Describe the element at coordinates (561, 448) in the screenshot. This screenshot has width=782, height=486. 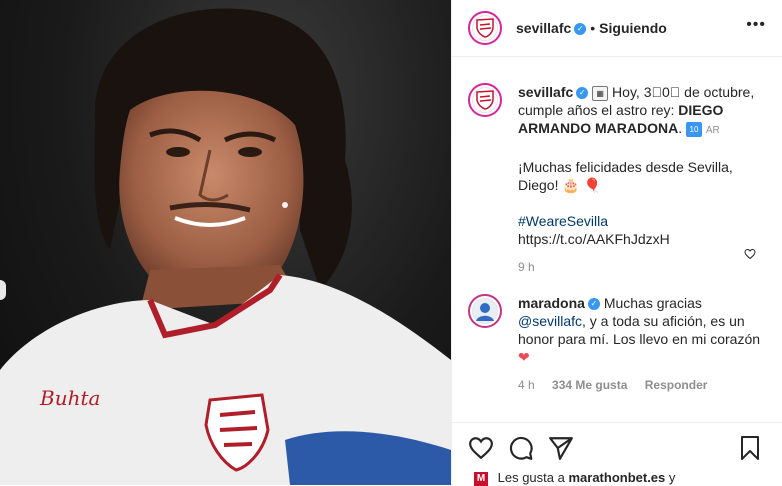
I see `share-icon` at that location.